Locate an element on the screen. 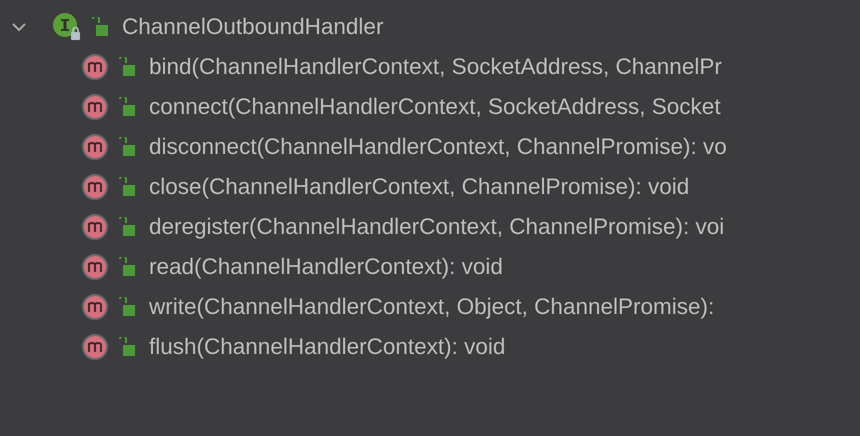 The width and height of the screenshot is (860, 436). tree-item-label: connect(ChannelHandlerContext, SocketAddress, Socket is located at coordinates (435, 107).